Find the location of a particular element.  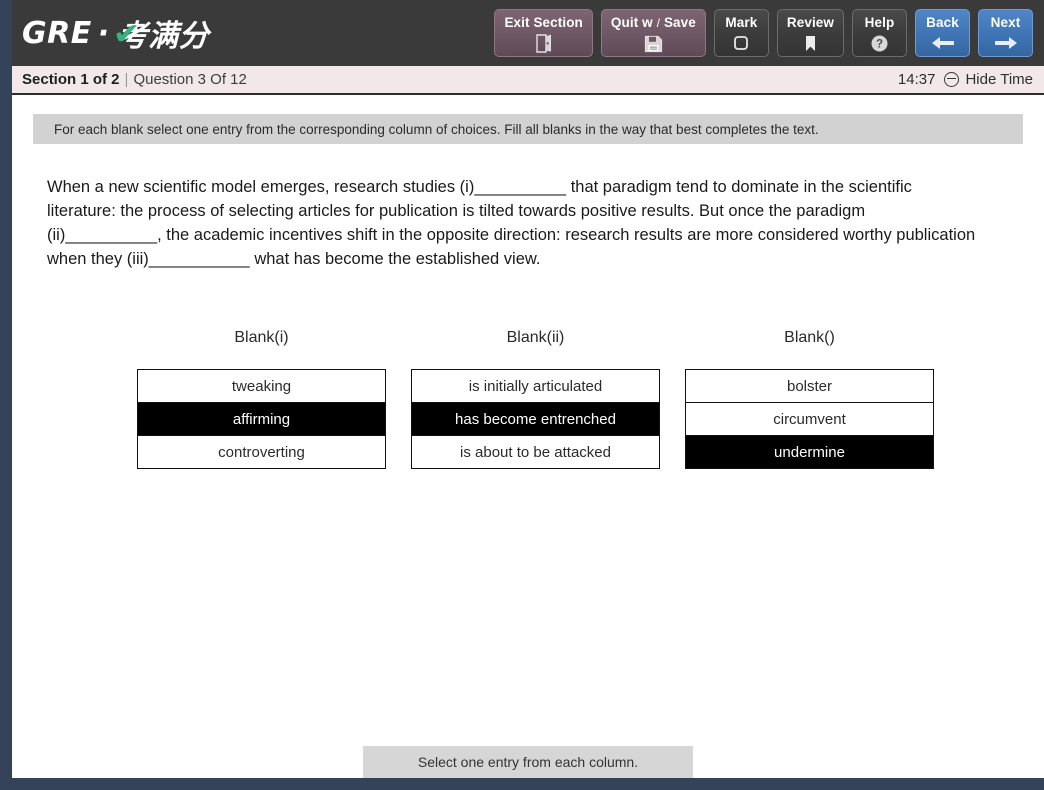

check-mark-icon: ✔ is located at coordinates (126, 34).